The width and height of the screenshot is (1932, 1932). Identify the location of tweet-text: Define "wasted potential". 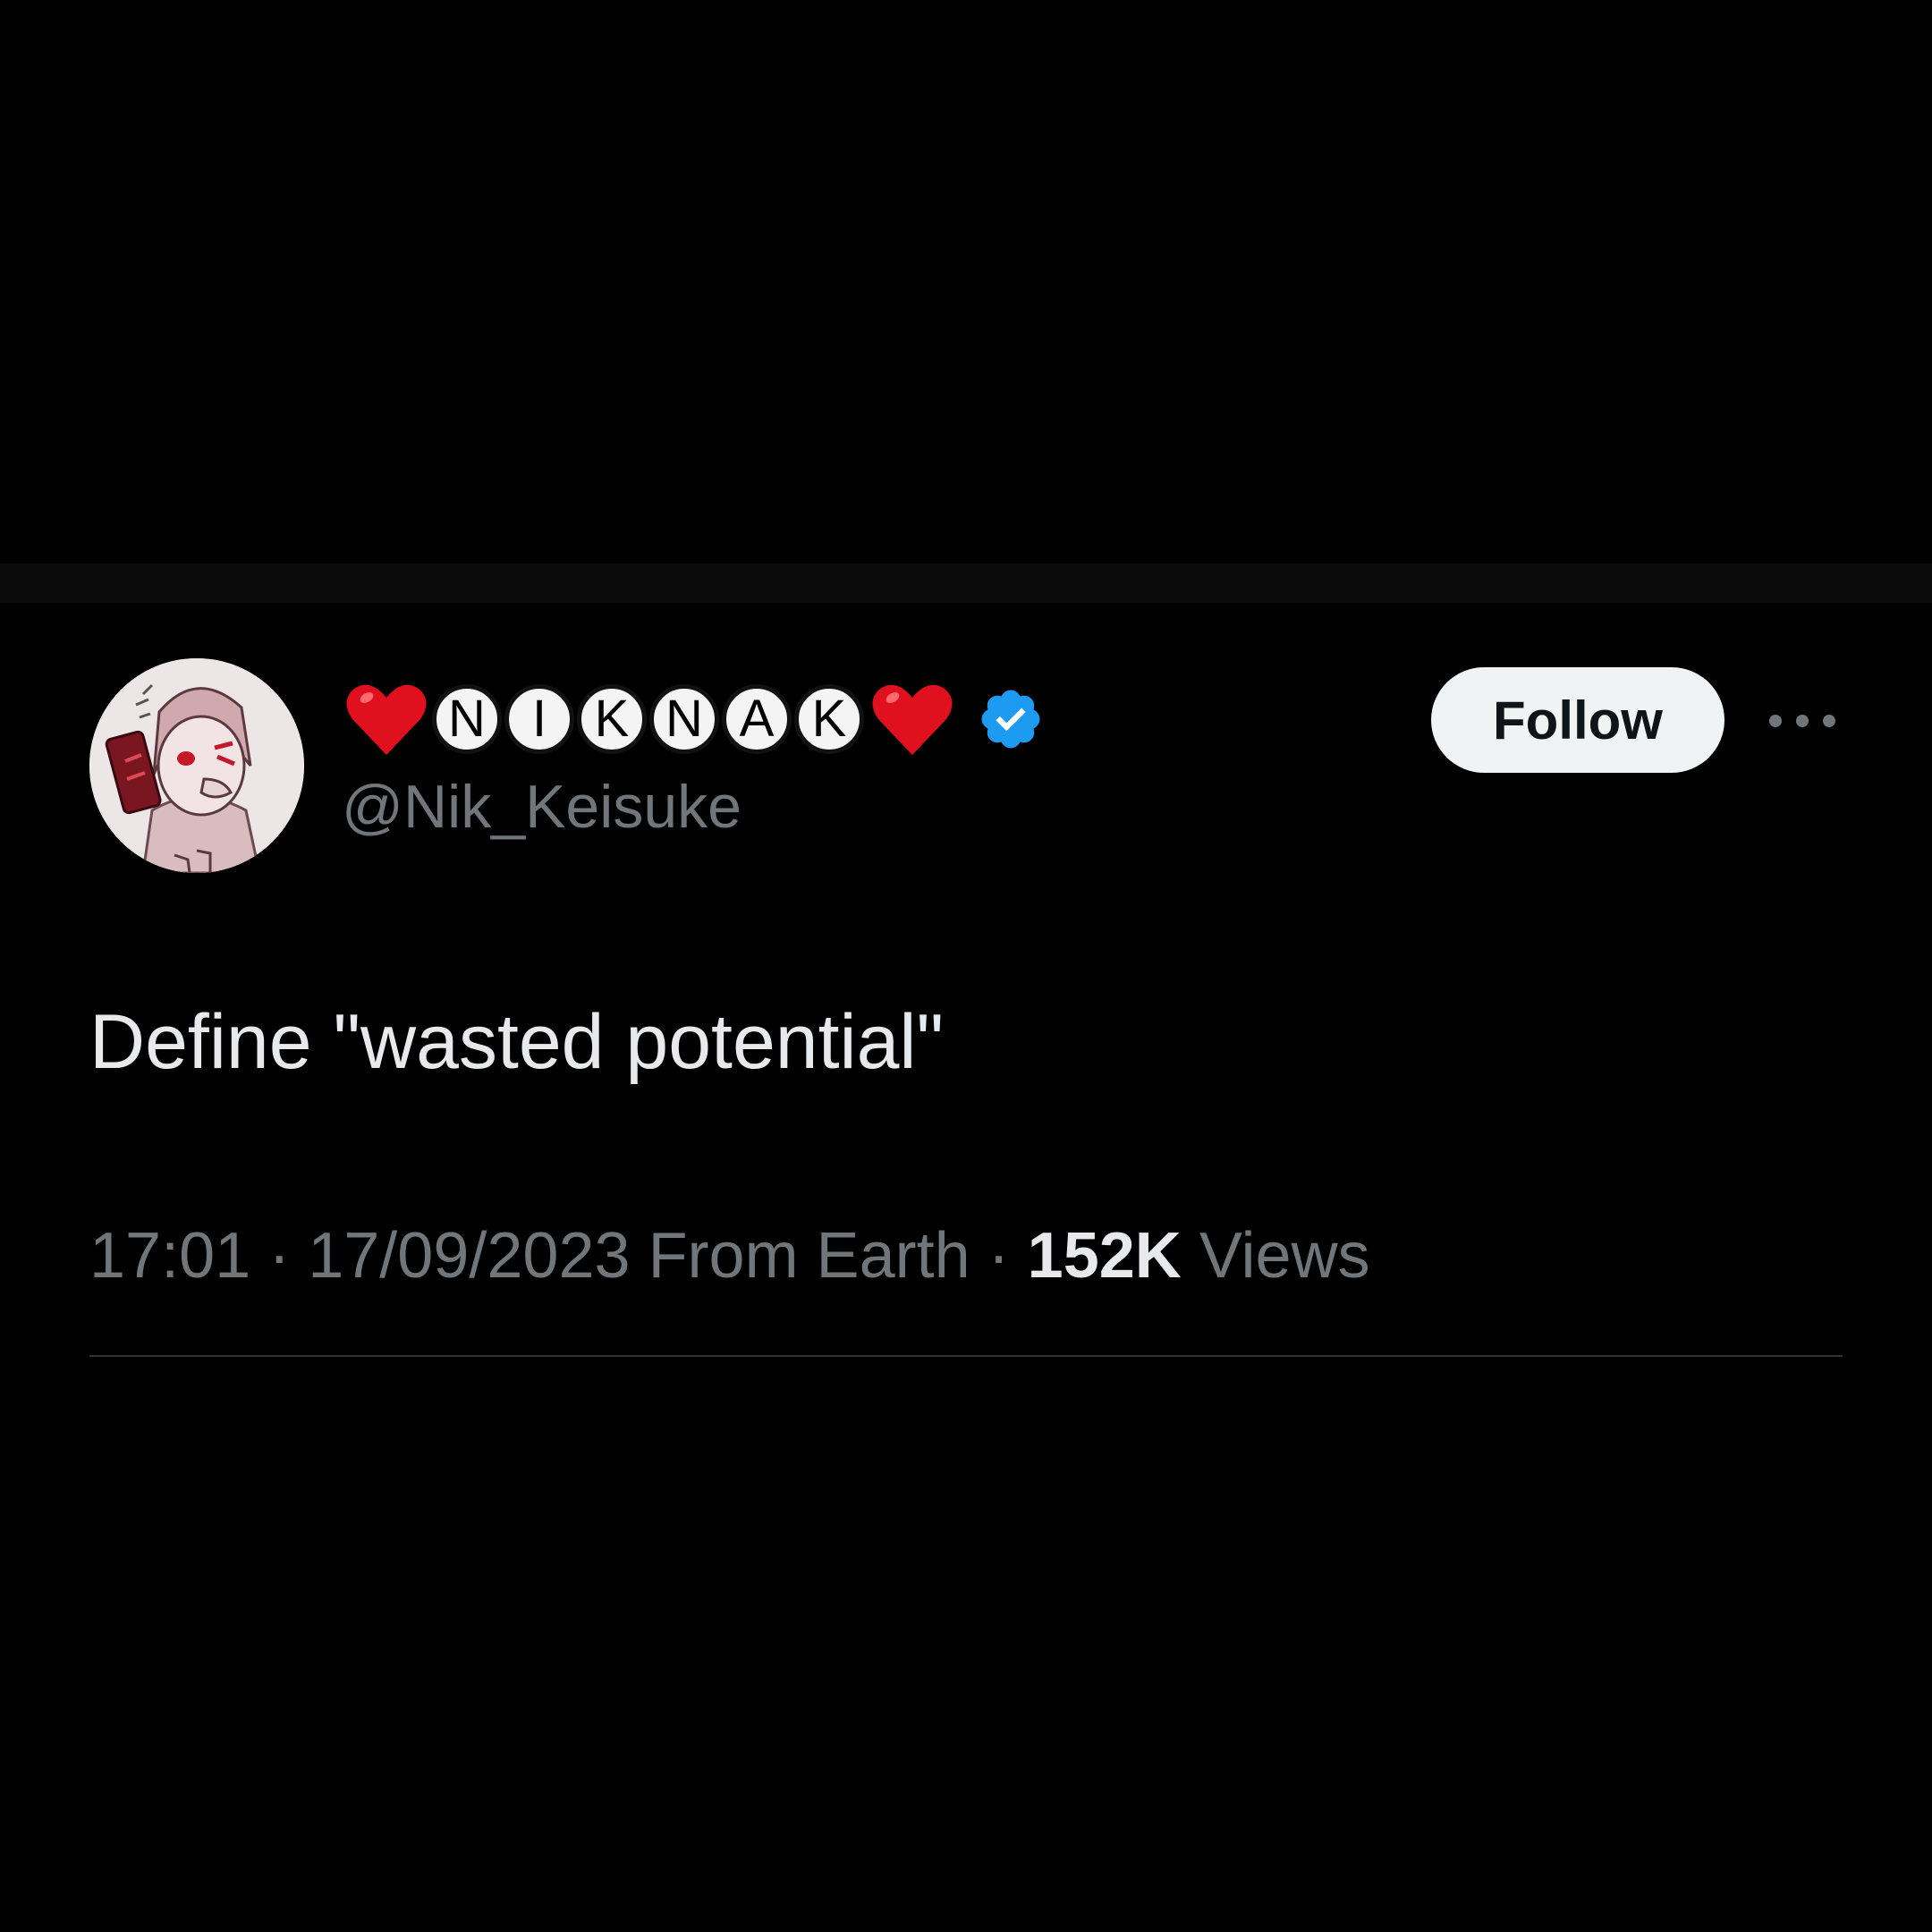
(517, 1042).